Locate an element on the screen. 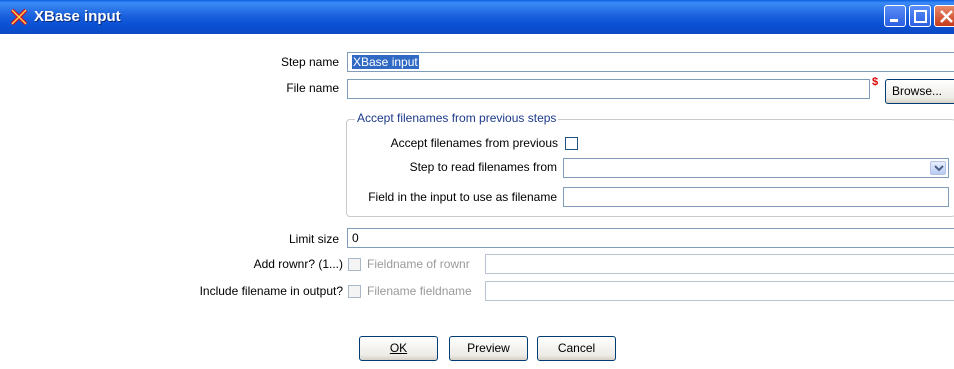 This screenshot has height=369, width=954. add-rownr-checkbox is located at coordinates (354, 264).